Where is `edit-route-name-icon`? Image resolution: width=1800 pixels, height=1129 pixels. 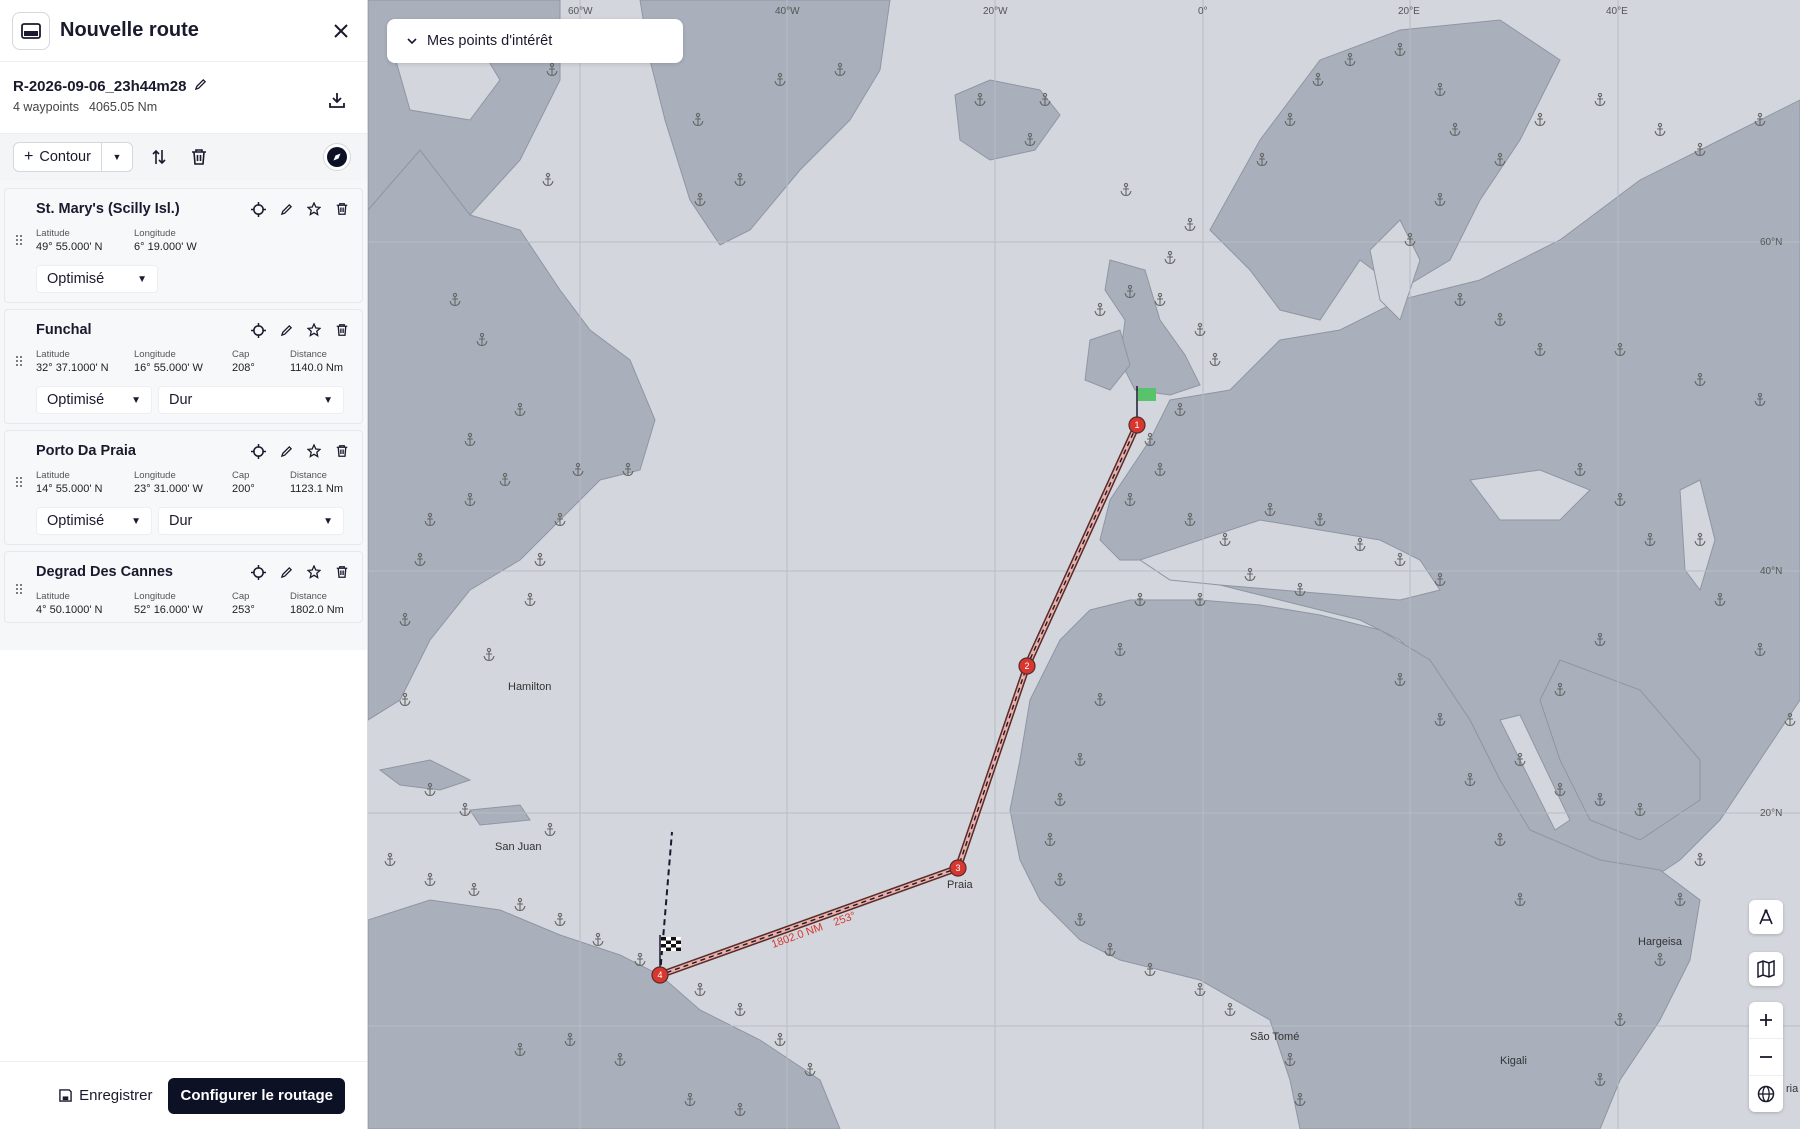
edit-route-name-icon is located at coordinates (200, 86).